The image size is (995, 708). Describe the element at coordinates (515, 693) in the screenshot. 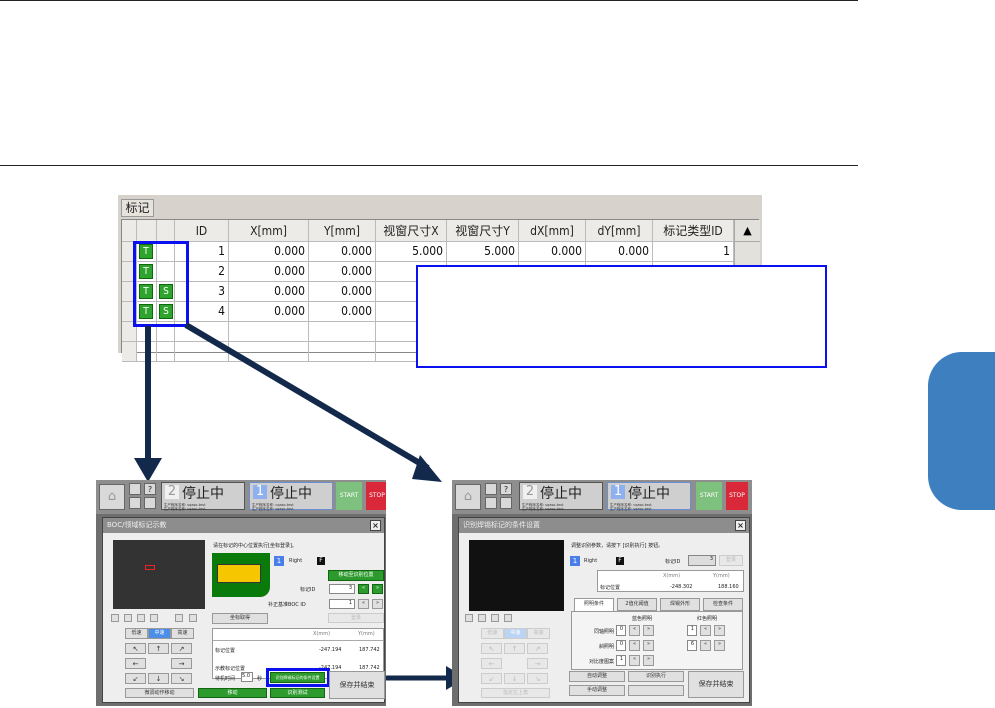

I see `top-left-button: 指定左上角` at that location.